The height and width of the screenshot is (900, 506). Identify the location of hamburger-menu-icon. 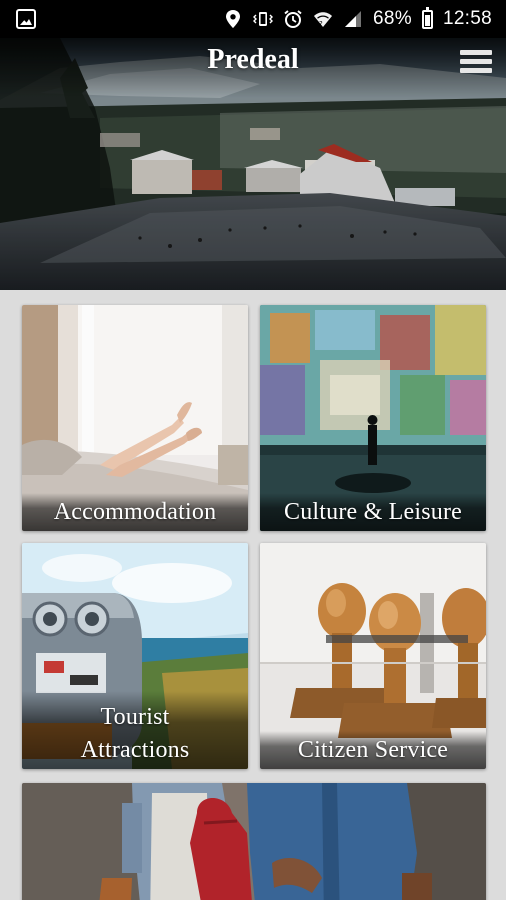
(476, 62).